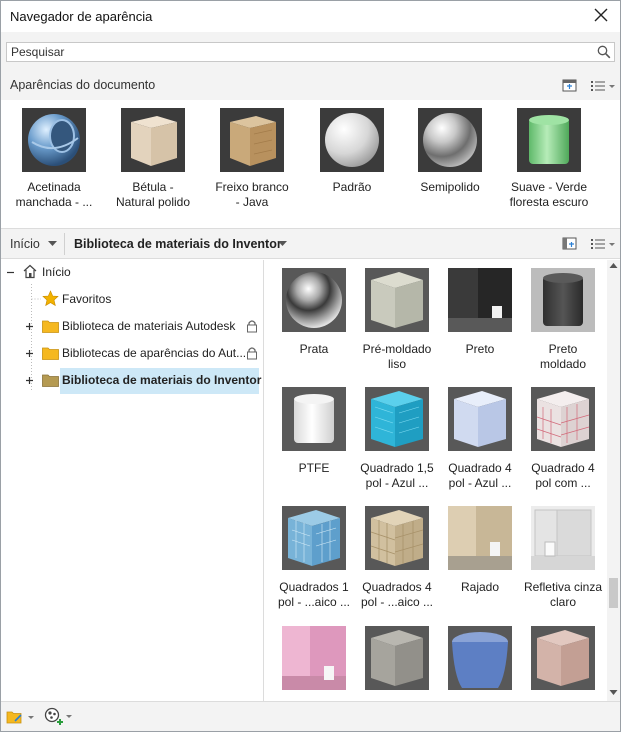  Describe the element at coordinates (54, 187) in the screenshot. I see `appearance-name: Acetinada` at that location.